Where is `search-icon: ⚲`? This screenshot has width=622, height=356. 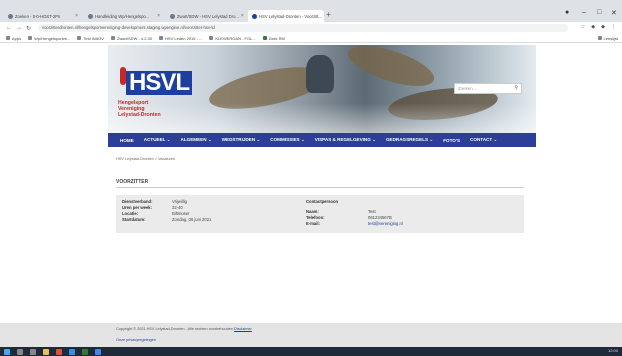 search-icon: ⚲ is located at coordinates (516, 88).